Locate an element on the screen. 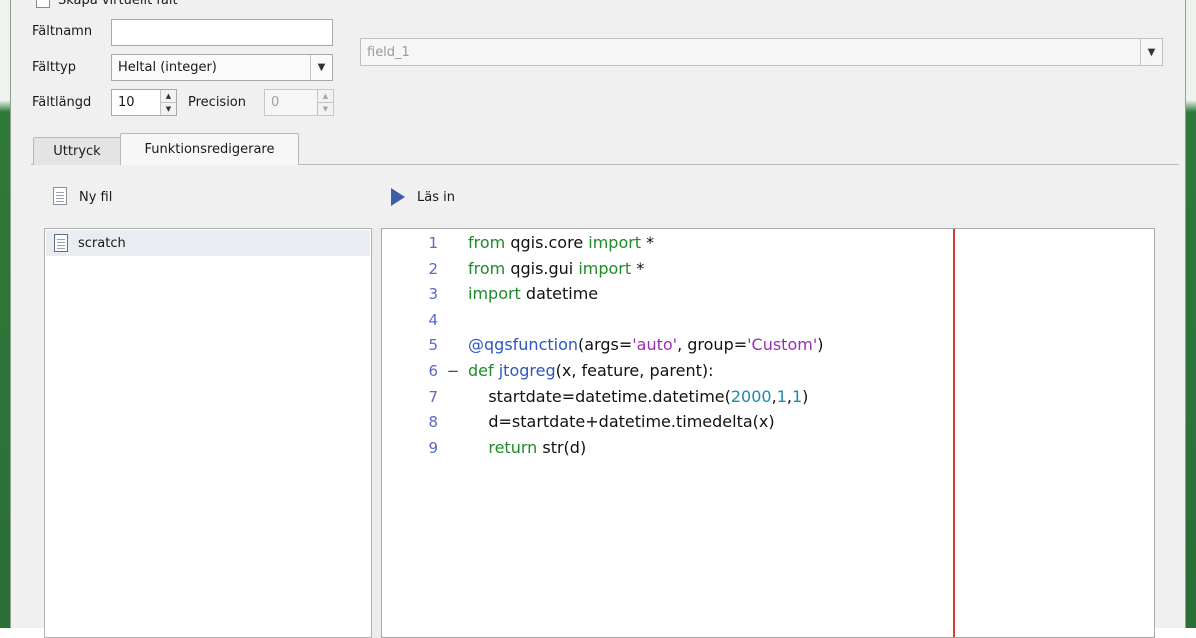 This screenshot has width=1196, height=638. code-token: d=startdate+datetime.timedelta(x) is located at coordinates (621, 422).